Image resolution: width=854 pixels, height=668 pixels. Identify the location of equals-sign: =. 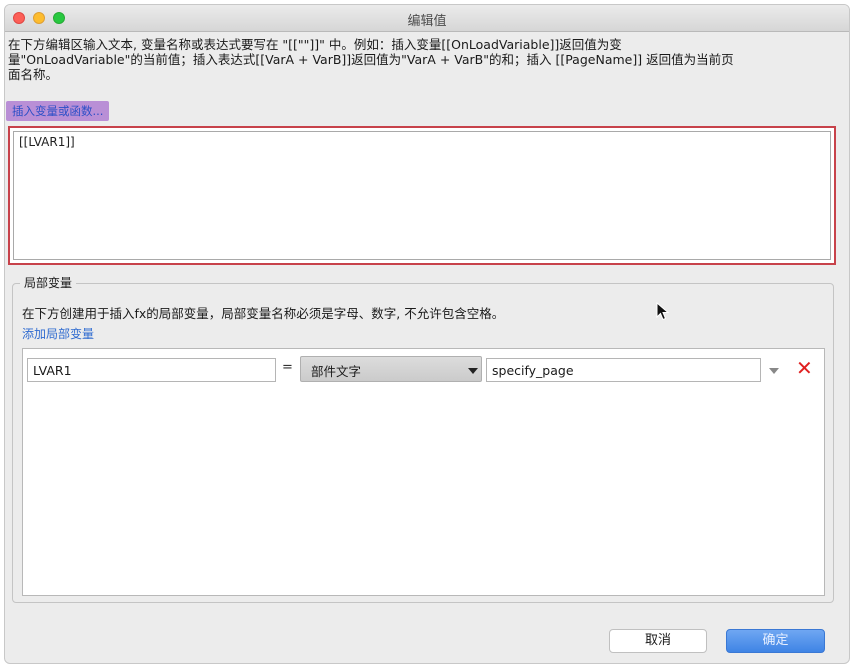
(287, 367).